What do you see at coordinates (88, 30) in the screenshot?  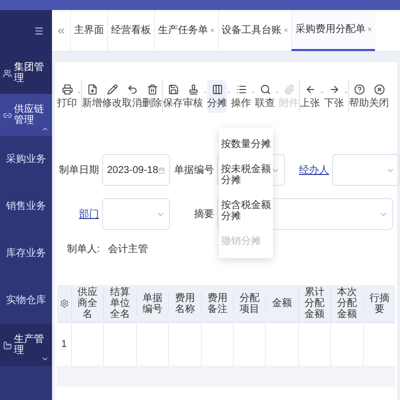 I see `tab: 主界面` at bounding box center [88, 30].